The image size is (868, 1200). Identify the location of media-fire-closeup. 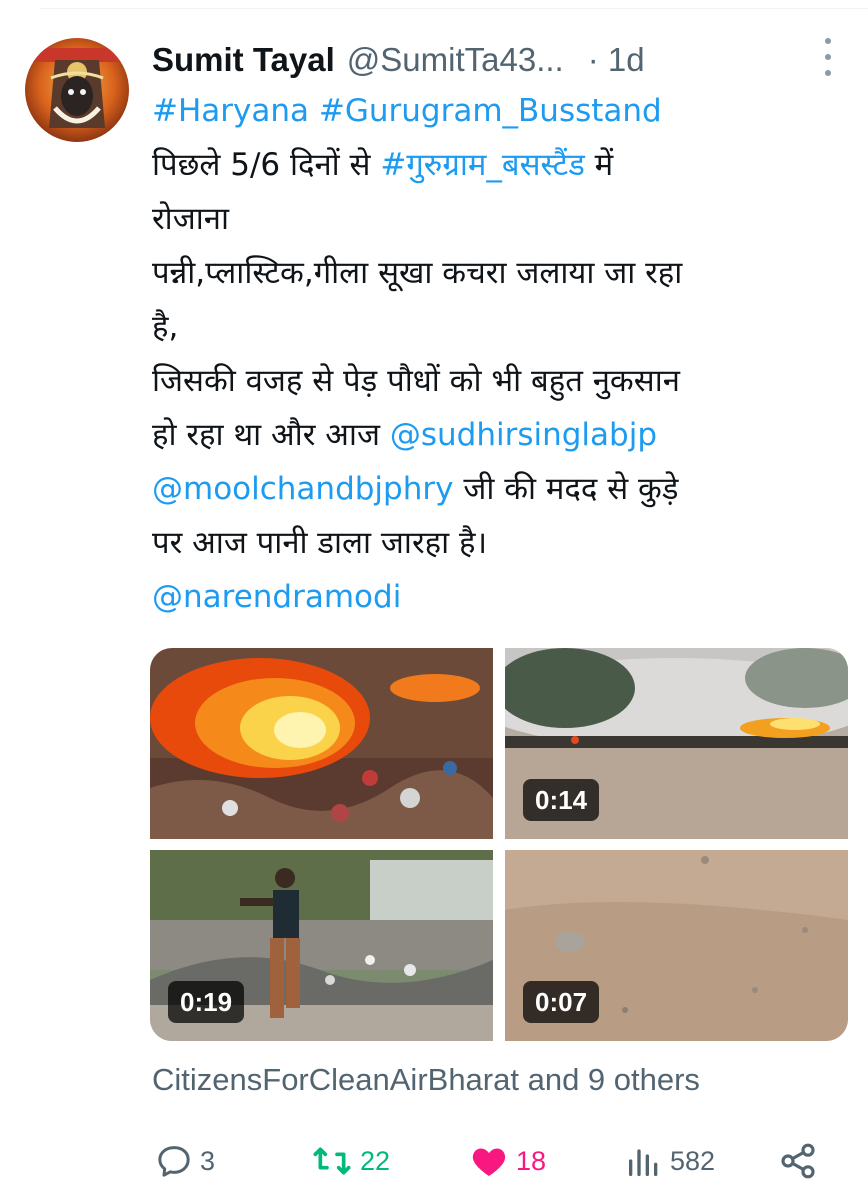
(321, 743).